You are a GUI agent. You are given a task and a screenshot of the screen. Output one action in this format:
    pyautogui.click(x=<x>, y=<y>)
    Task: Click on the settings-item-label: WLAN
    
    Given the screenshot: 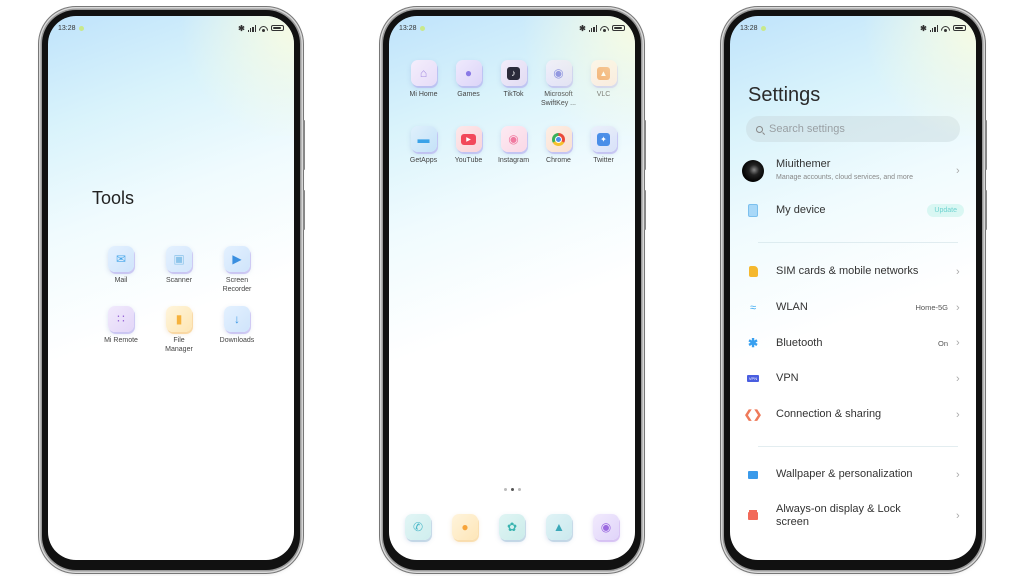 What is the action you would take?
    pyautogui.click(x=792, y=307)
    